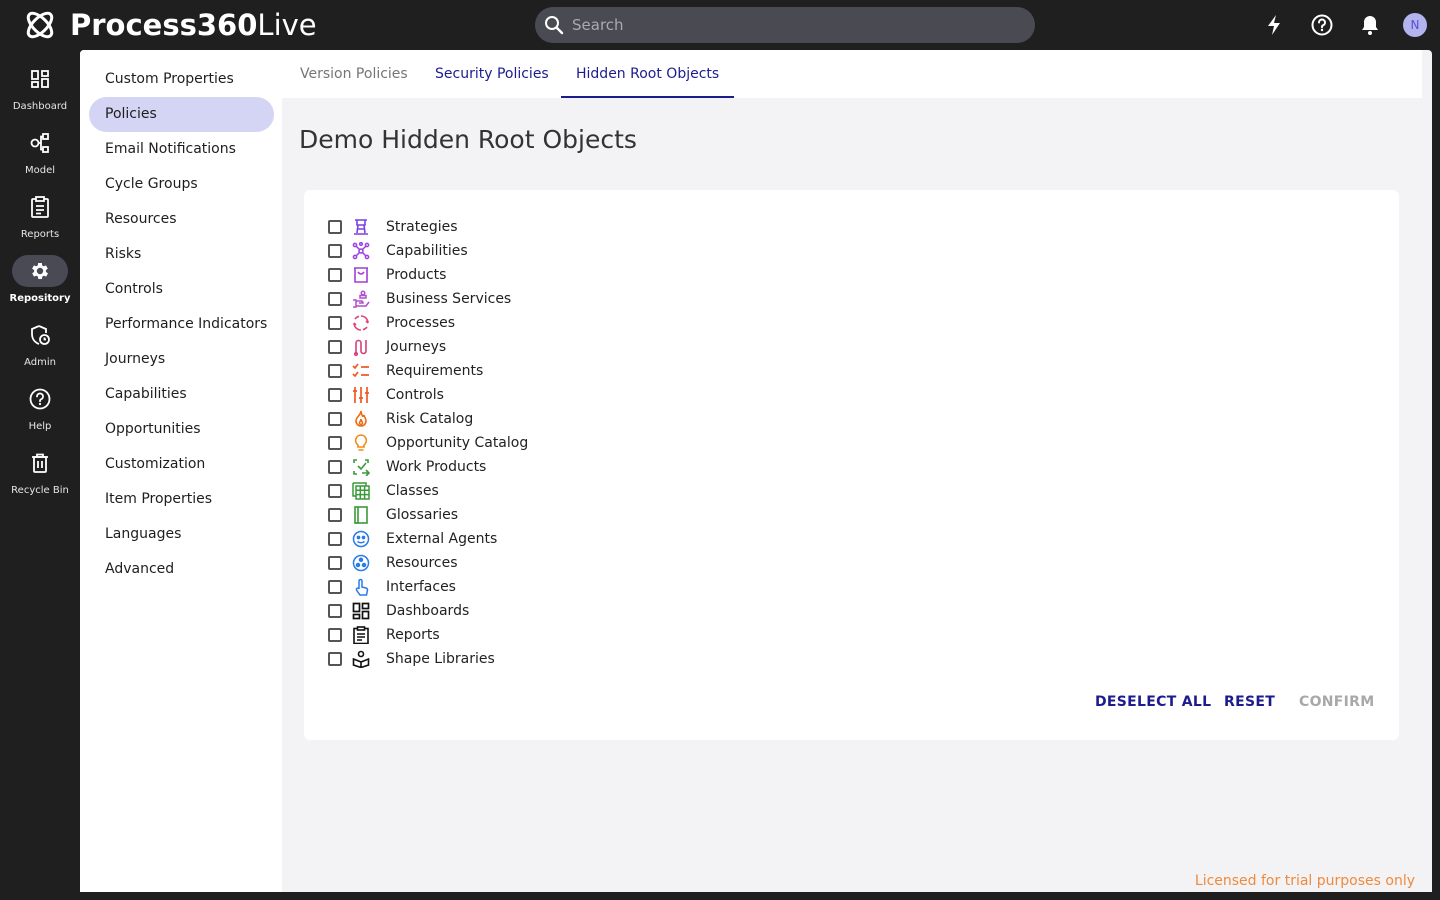 The image size is (1440, 900). I want to click on subnav-item-policies: Policies, so click(181, 114).